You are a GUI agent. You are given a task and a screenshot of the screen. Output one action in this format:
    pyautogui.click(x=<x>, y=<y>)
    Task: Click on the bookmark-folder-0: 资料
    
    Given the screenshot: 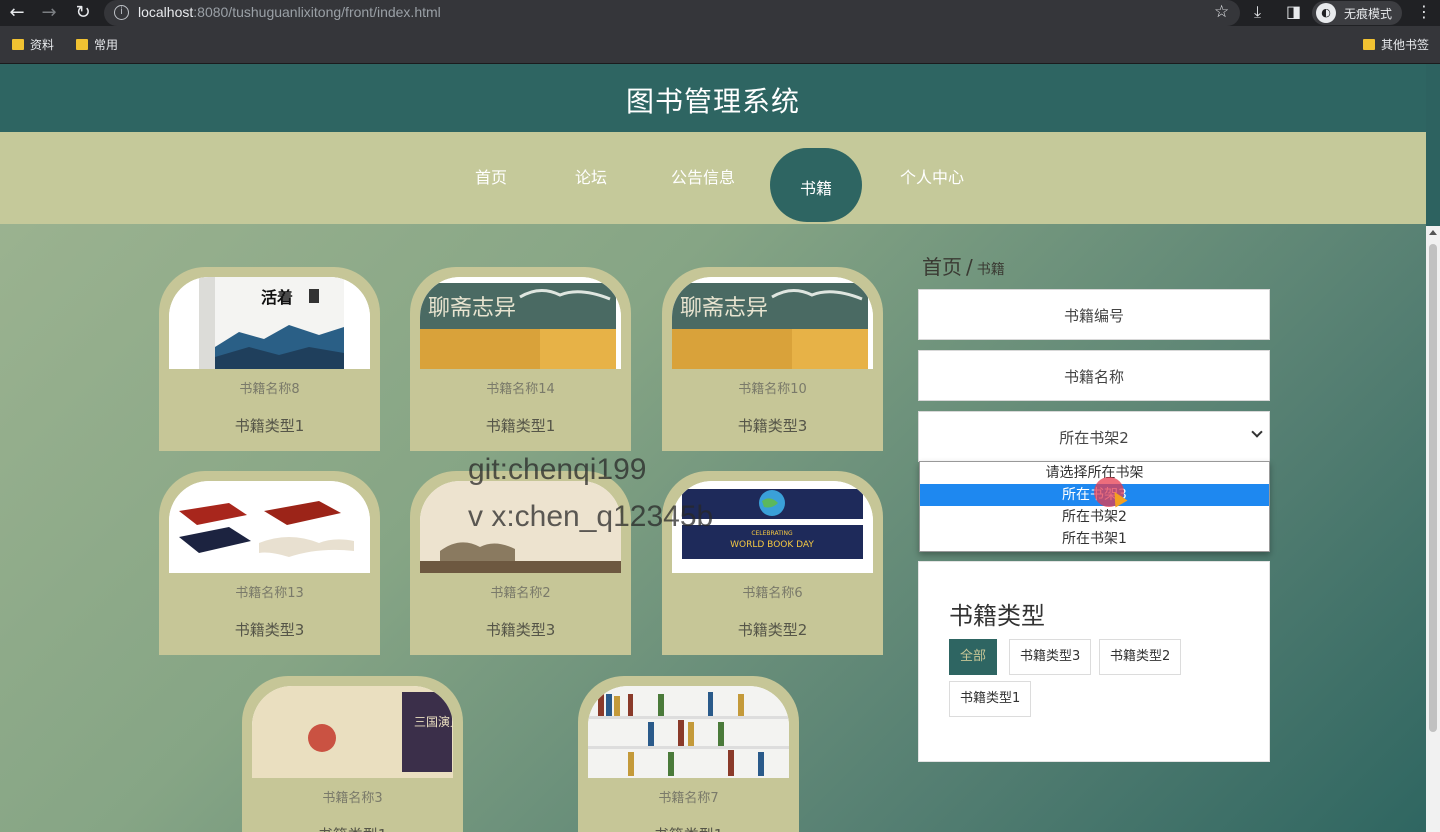 What is the action you would take?
    pyautogui.click(x=33, y=44)
    